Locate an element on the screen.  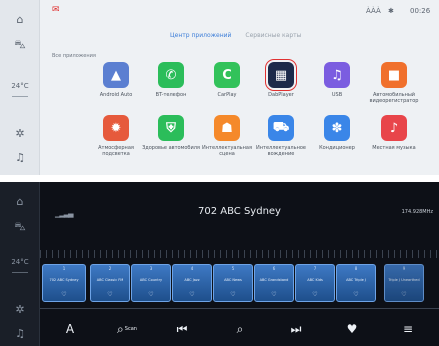
smart-driving-icon: ⛟ is located at coordinates (281, 128).